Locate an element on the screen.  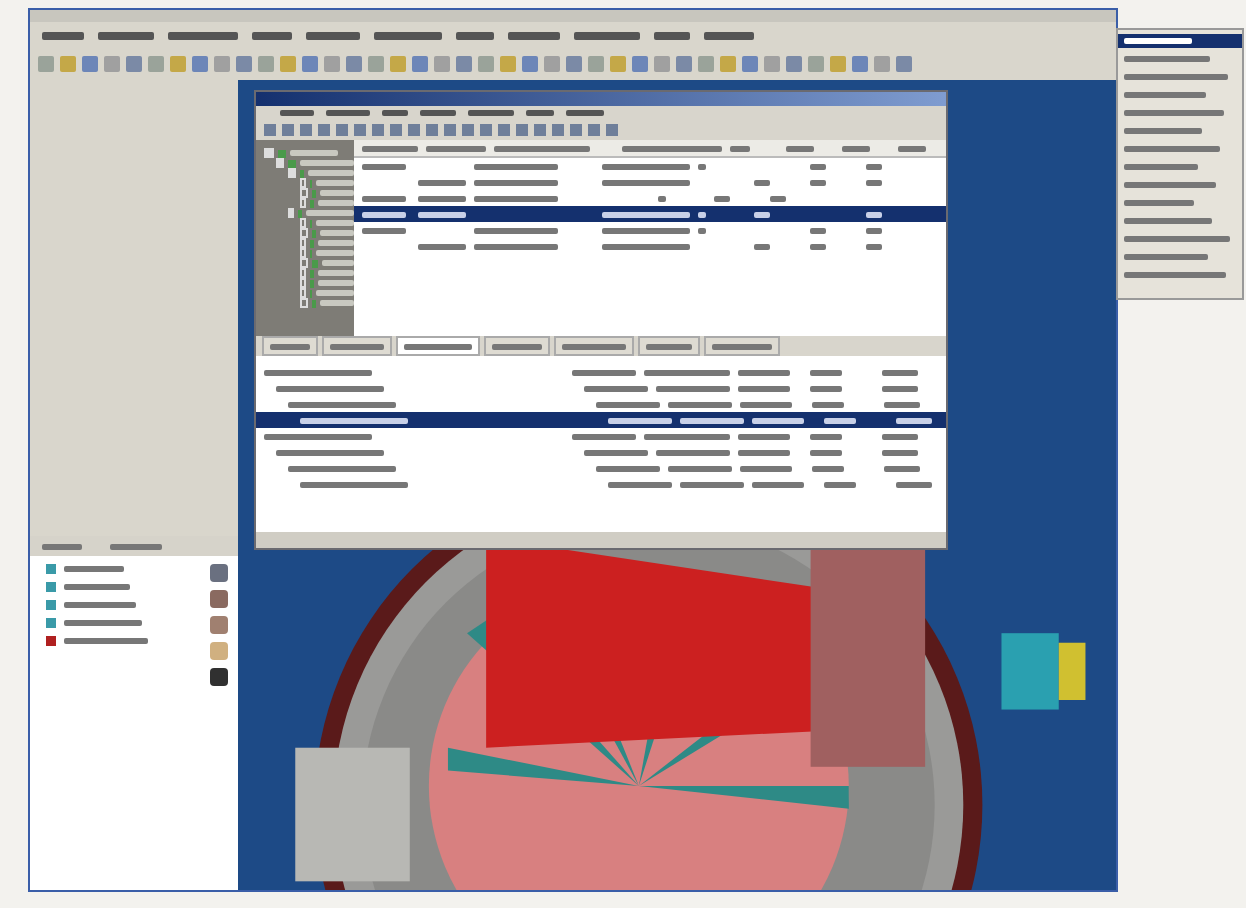
palette-item is located at coordinates (1180, 41).